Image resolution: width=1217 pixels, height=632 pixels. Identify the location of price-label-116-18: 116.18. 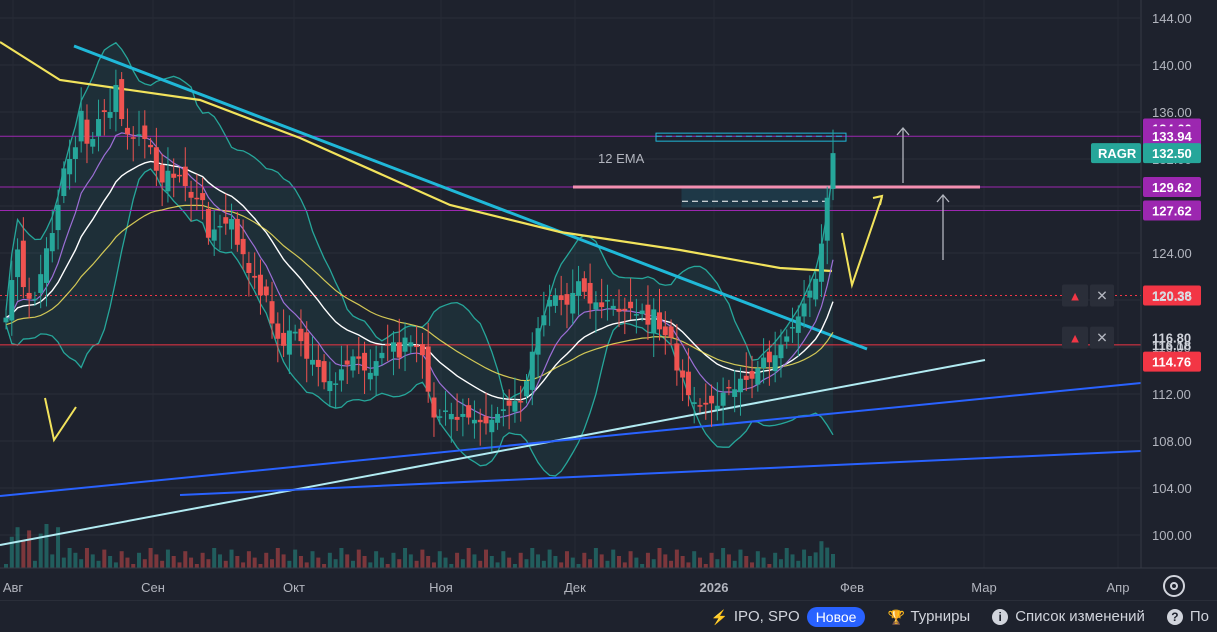
(1171, 345).